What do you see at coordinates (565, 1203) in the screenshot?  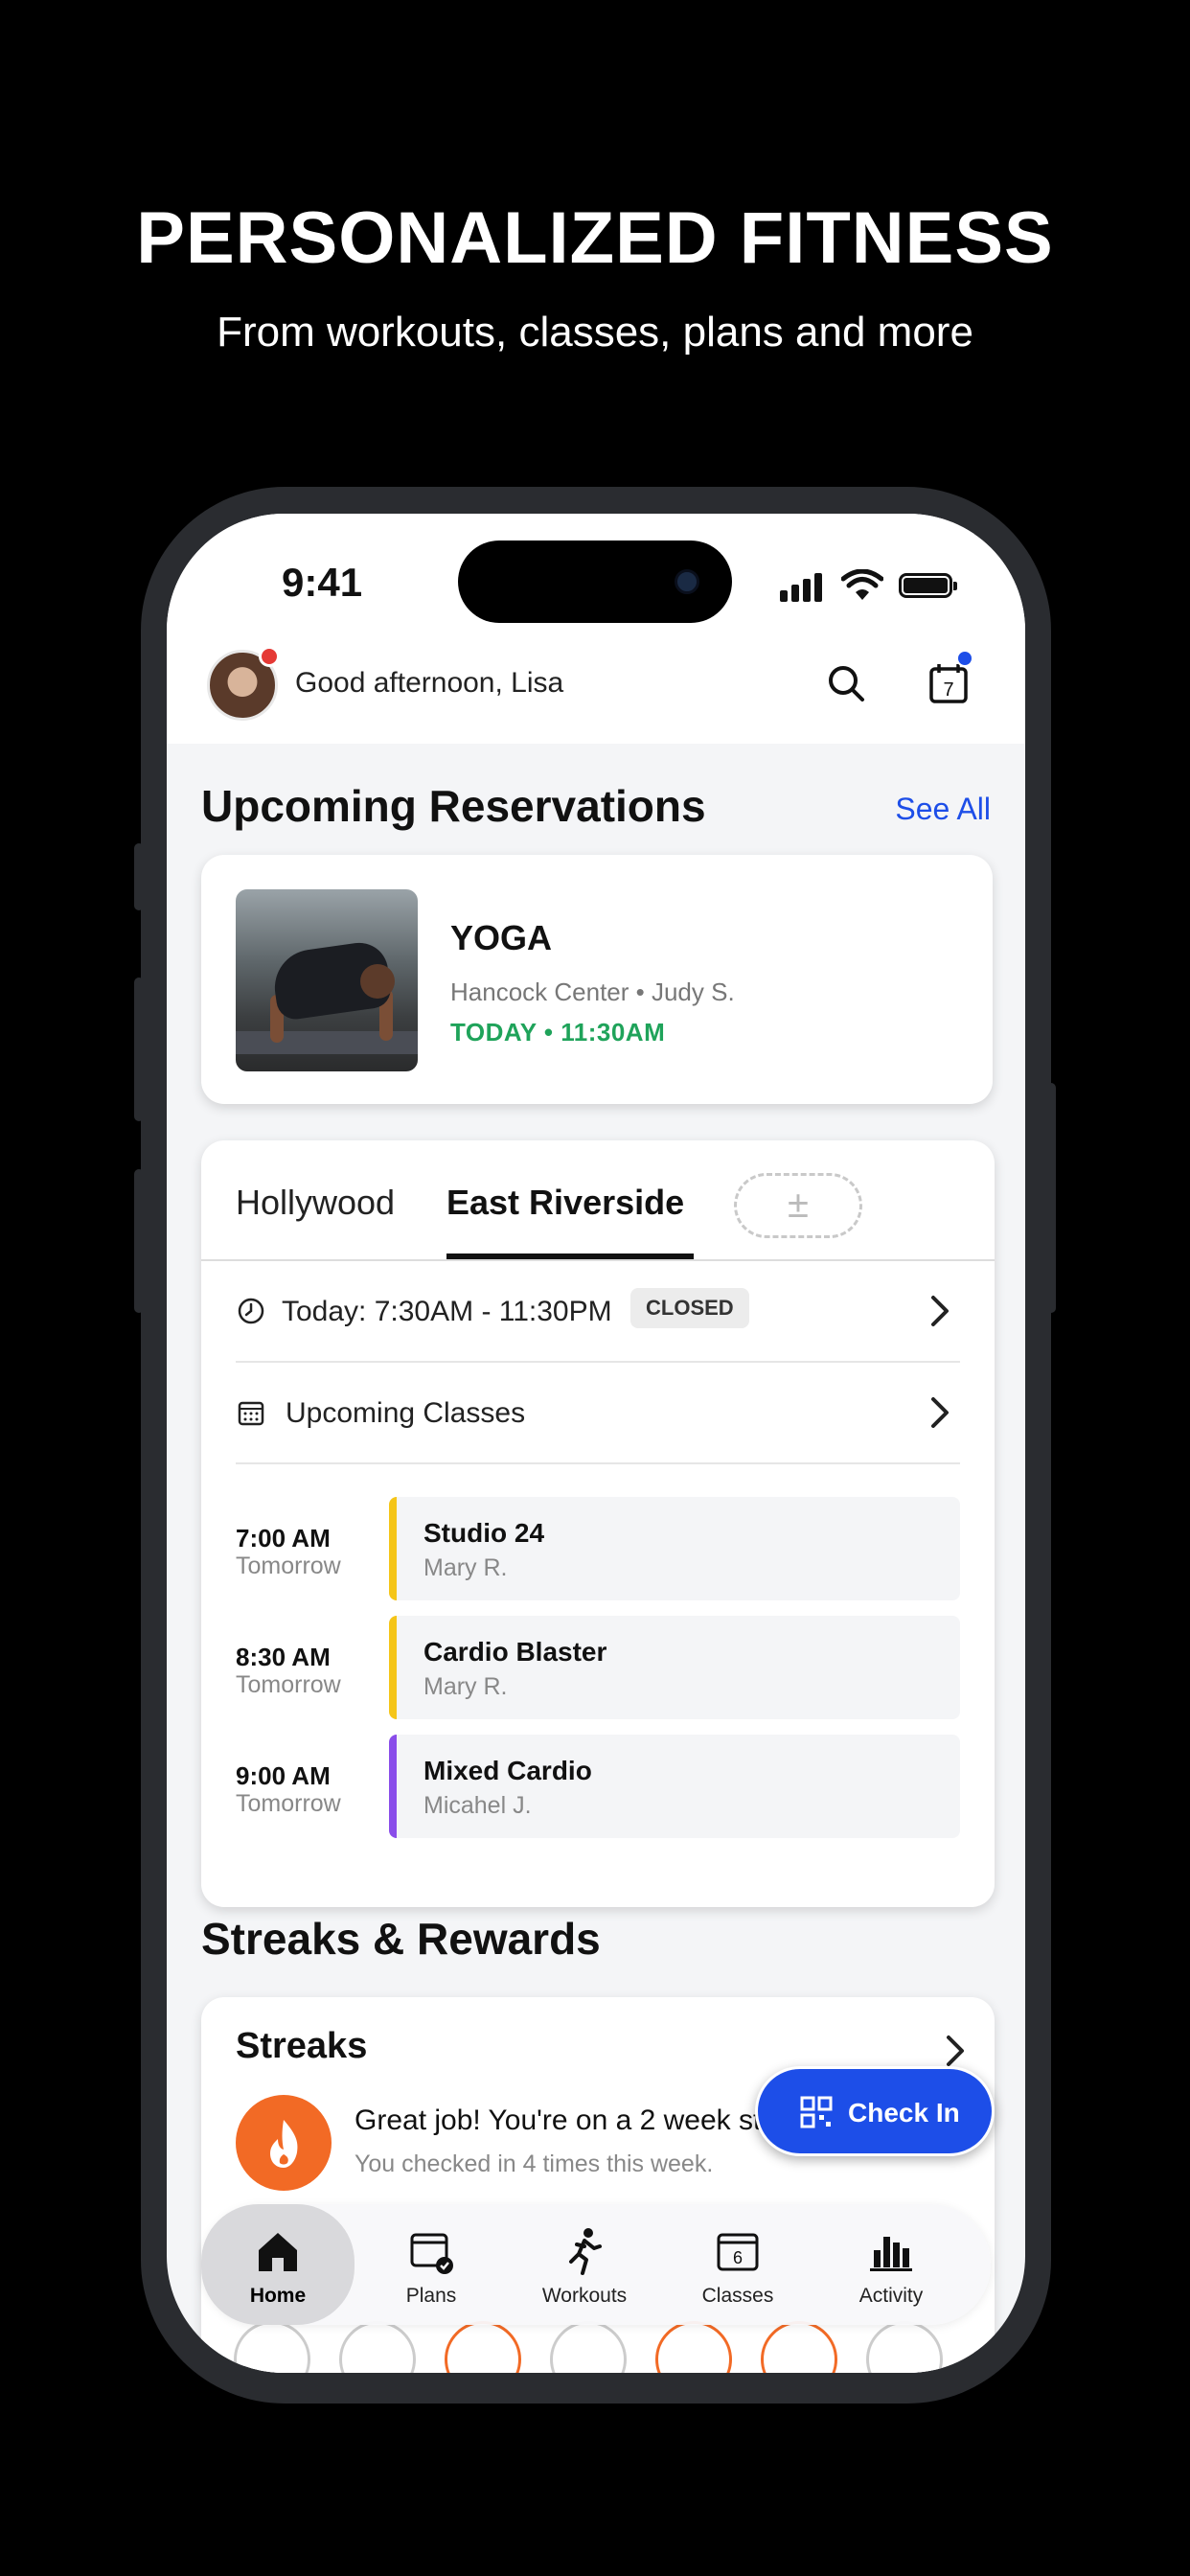 I see `tab-east-riverside: East Riverside` at bounding box center [565, 1203].